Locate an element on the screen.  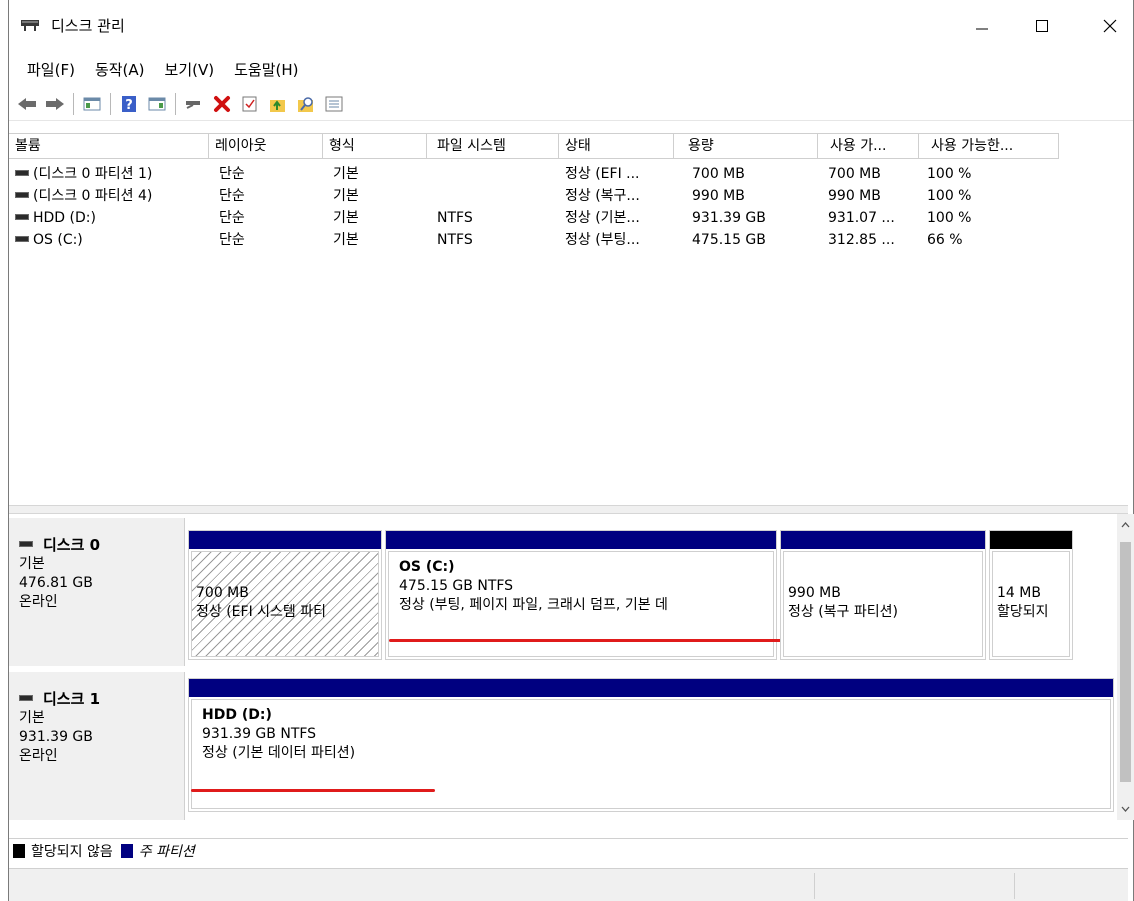
disk-1-header: 디스크 1 기본 931.39 GB 온라인 is located at coordinates (97, 746).